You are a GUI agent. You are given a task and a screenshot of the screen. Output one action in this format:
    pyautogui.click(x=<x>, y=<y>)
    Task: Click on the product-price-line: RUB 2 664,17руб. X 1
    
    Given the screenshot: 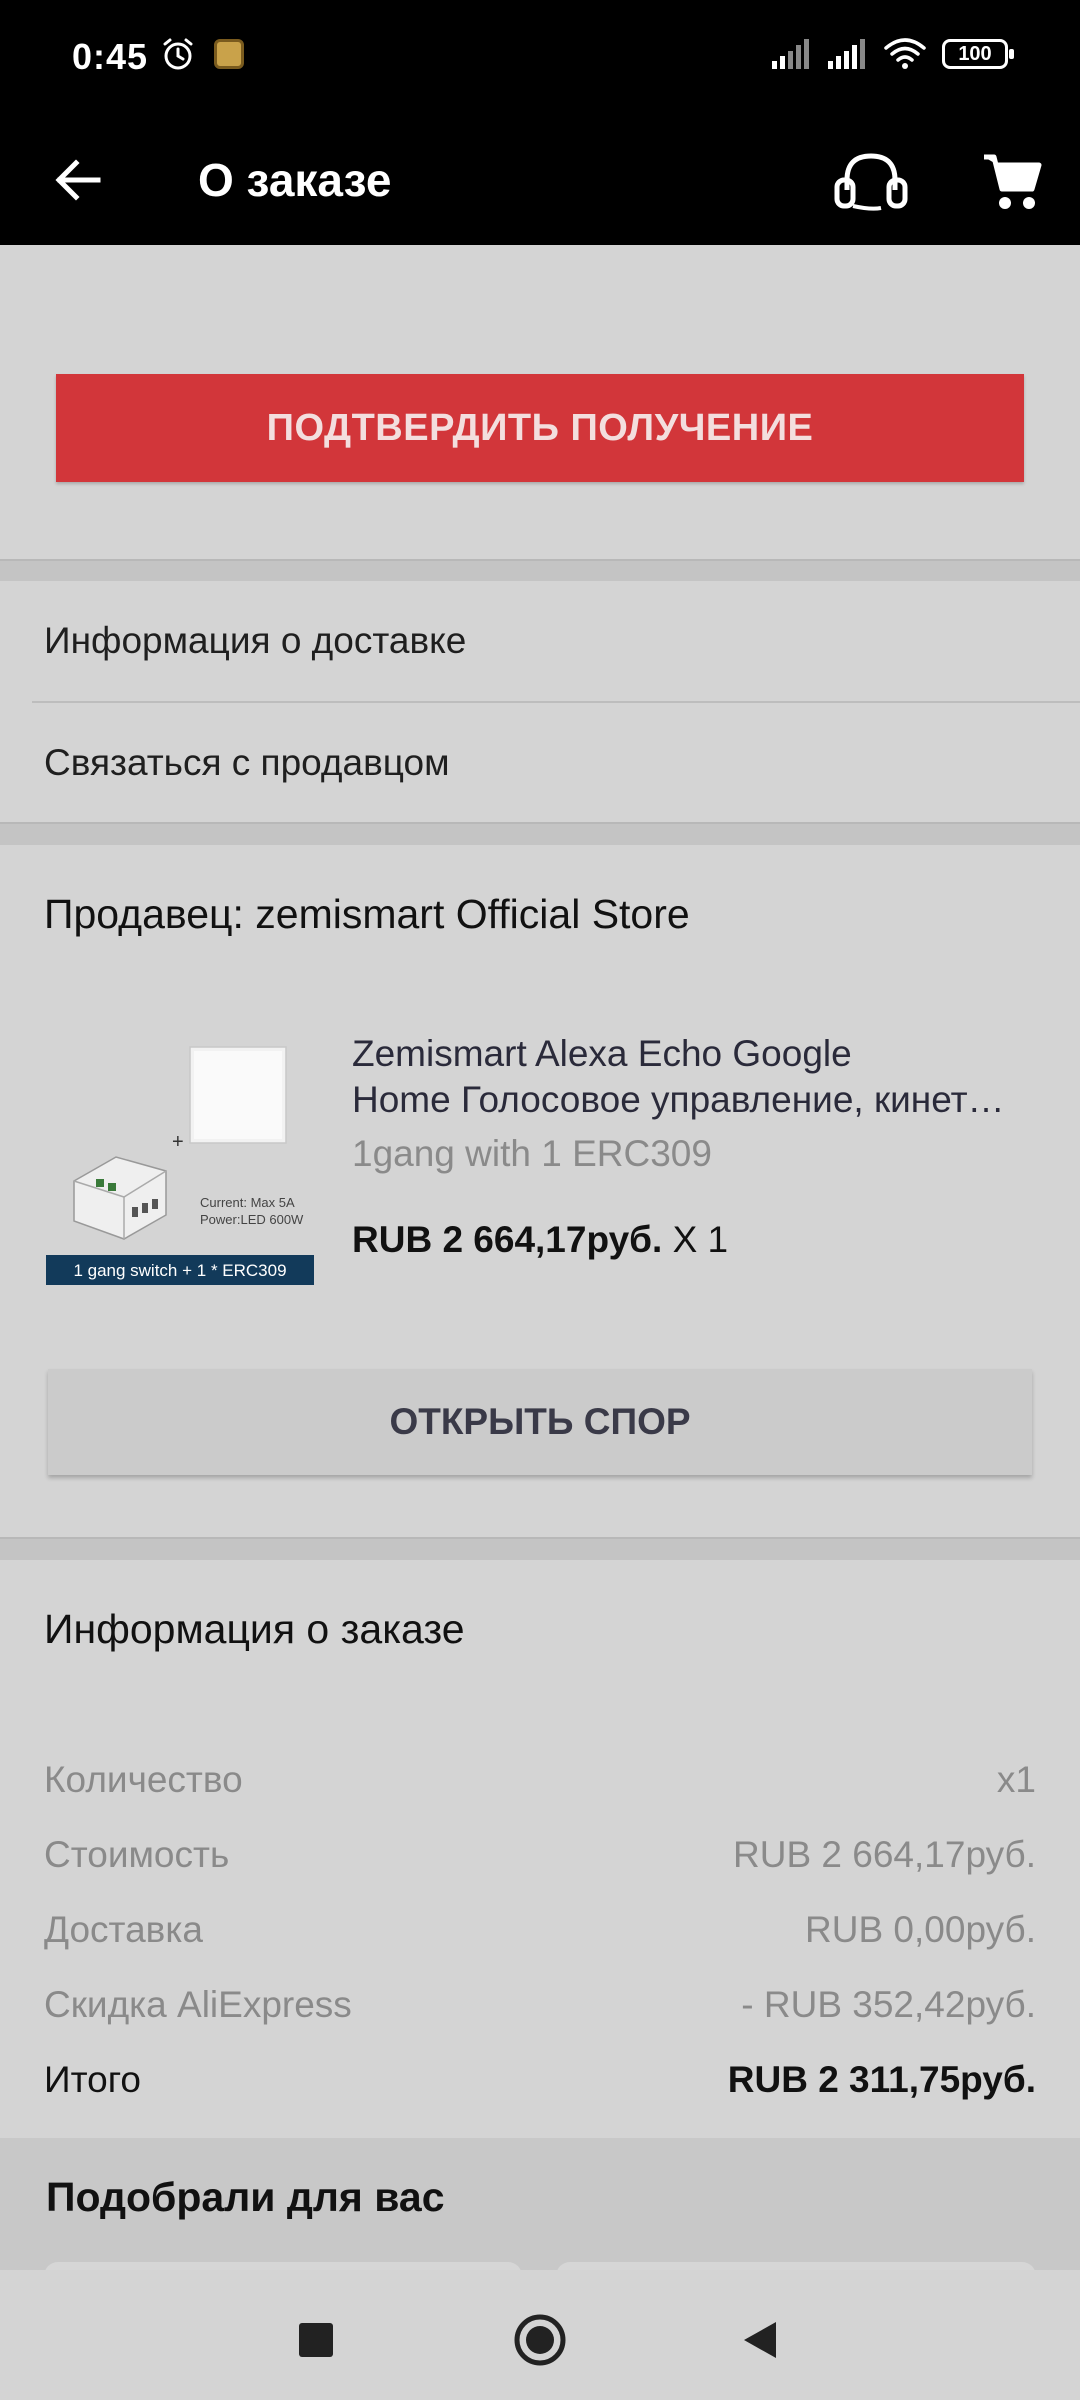 What is the action you would take?
    pyautogui.click(x=540, y=1240)
    